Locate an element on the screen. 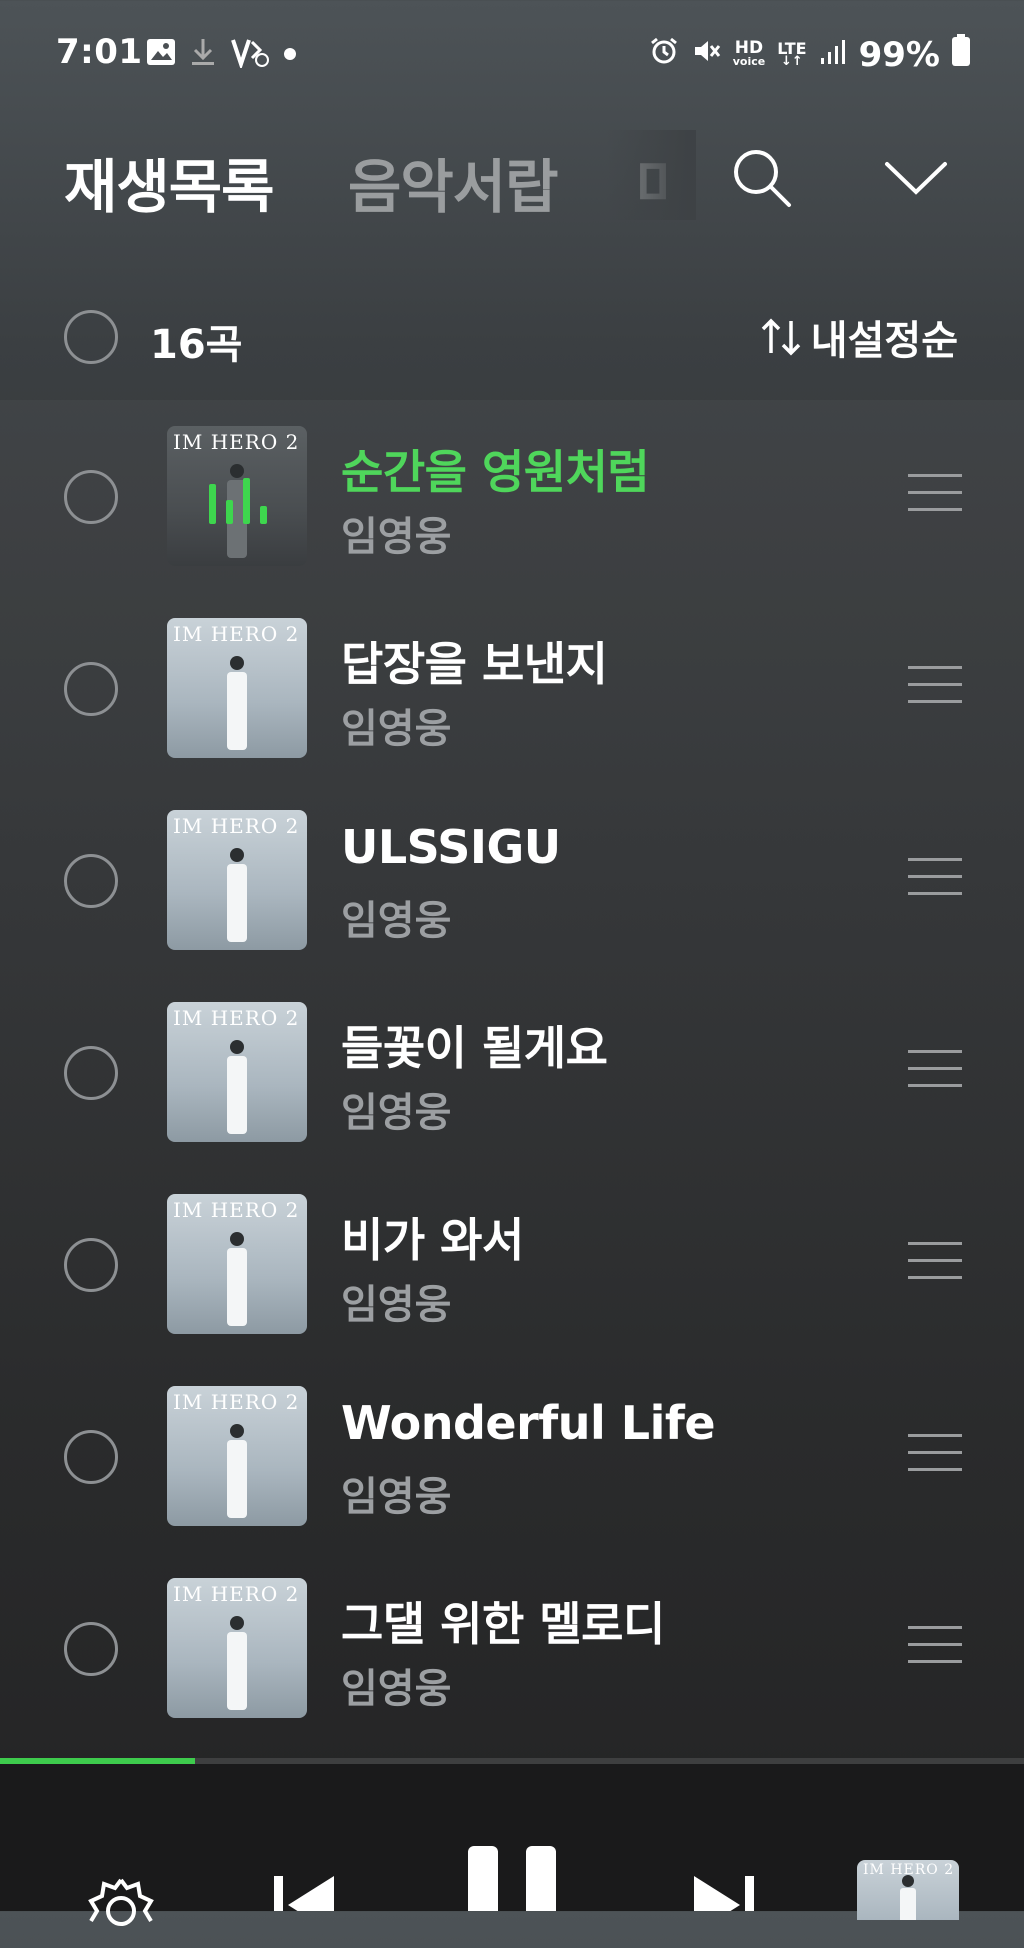 This screenshot has height=1948, width=1024. collapse-button is located at coordinates (916, 178).